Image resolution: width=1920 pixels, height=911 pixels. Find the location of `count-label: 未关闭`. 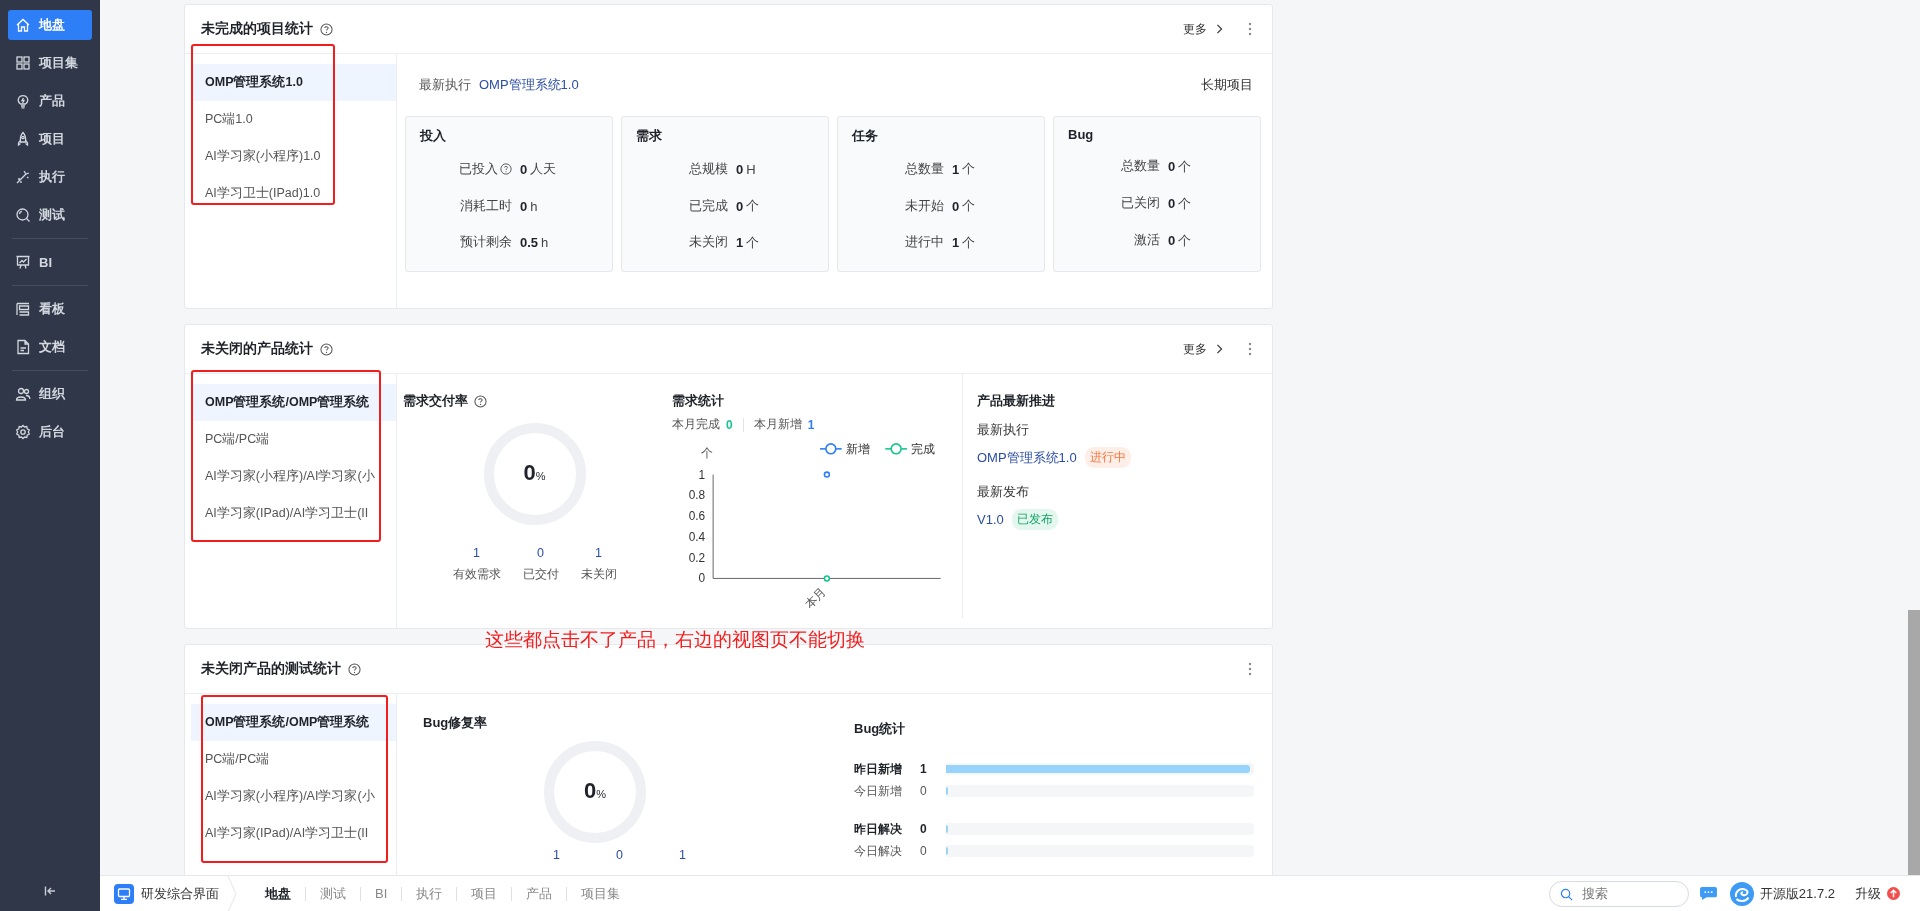

count-label: 未关闭 is located at coordinates (598, 574).